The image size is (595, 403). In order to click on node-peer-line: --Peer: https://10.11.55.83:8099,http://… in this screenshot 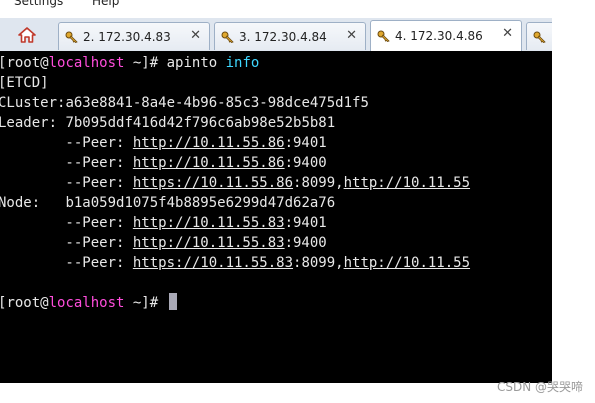, I will do `click(235, 263)`.